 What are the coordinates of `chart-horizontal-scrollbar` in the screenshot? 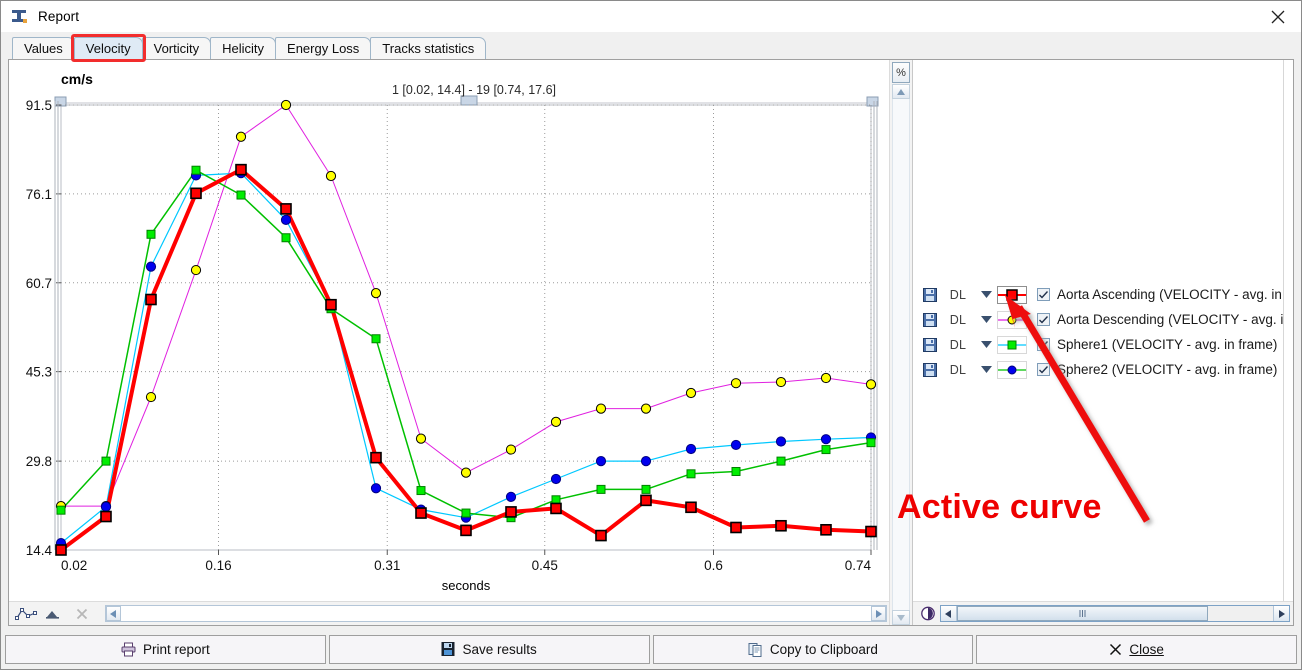 It's located at (496, 613).